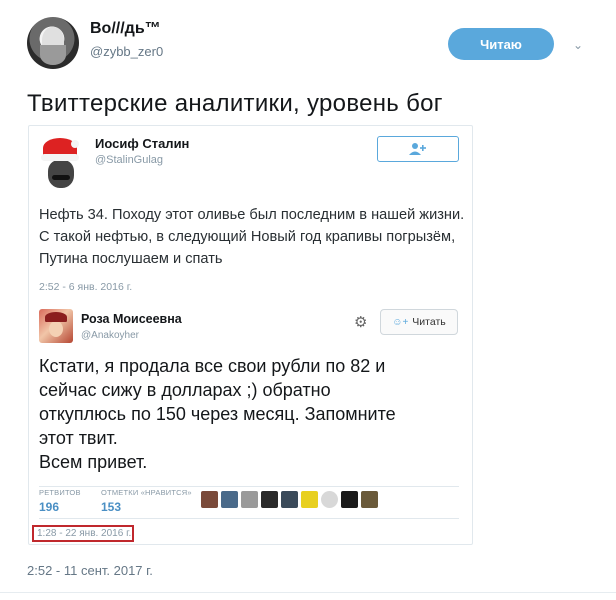  Describe the element at coordinates (142, 143) in the screenshot. I see `stalin-name: Иосиф Сталин` at that location.